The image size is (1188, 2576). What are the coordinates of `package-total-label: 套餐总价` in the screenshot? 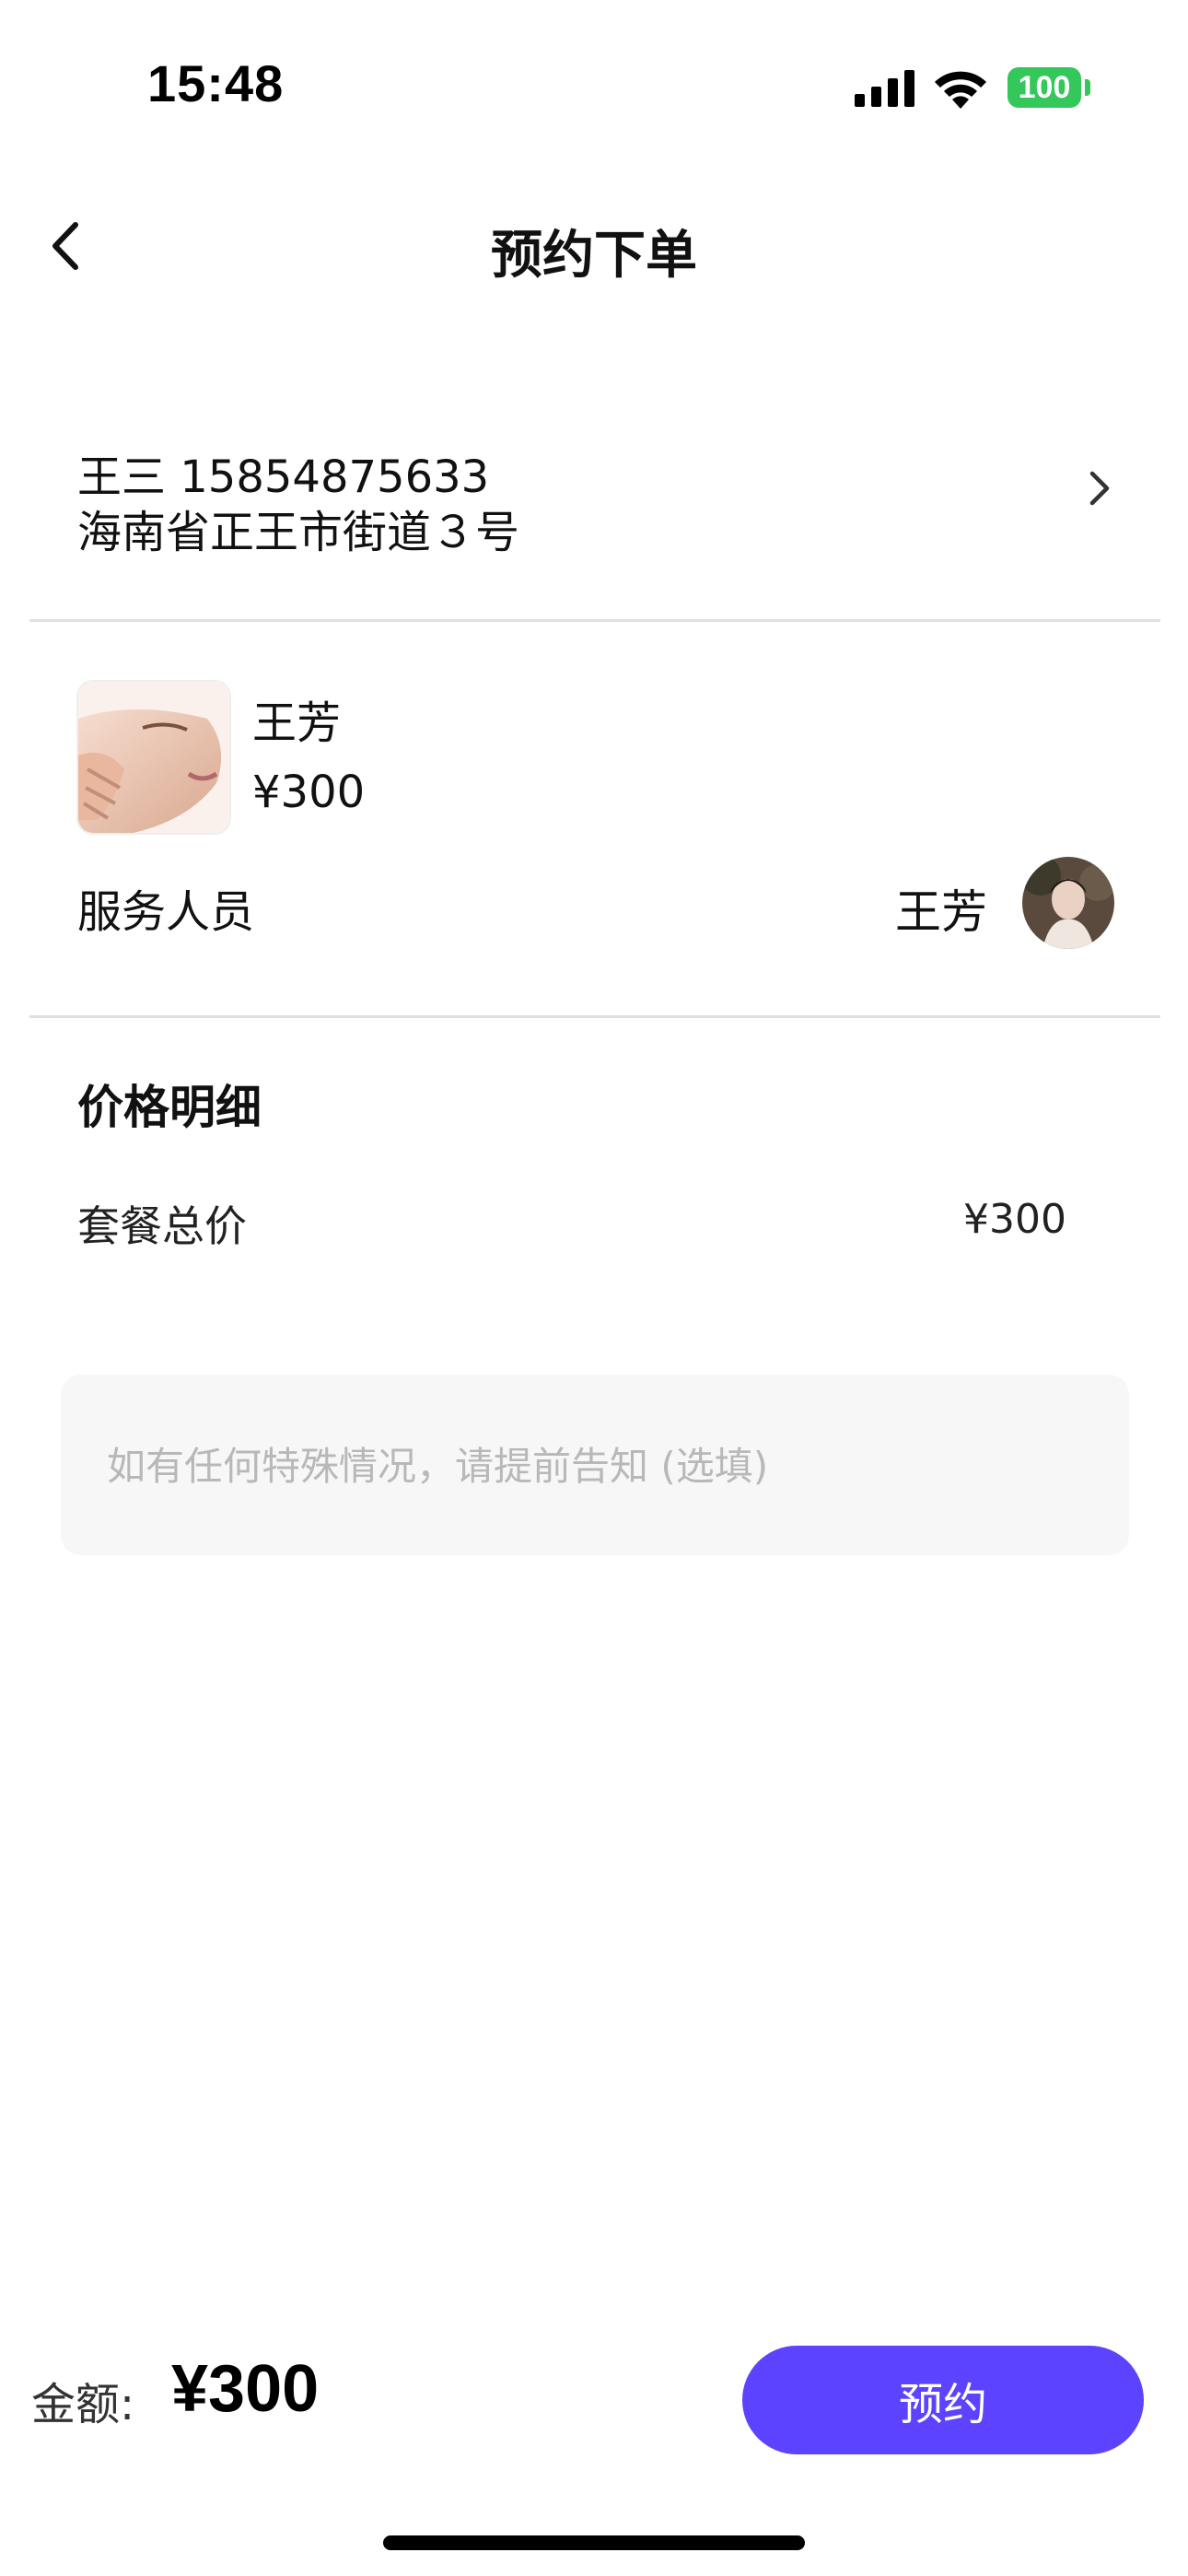 It's located at (162, 1226).